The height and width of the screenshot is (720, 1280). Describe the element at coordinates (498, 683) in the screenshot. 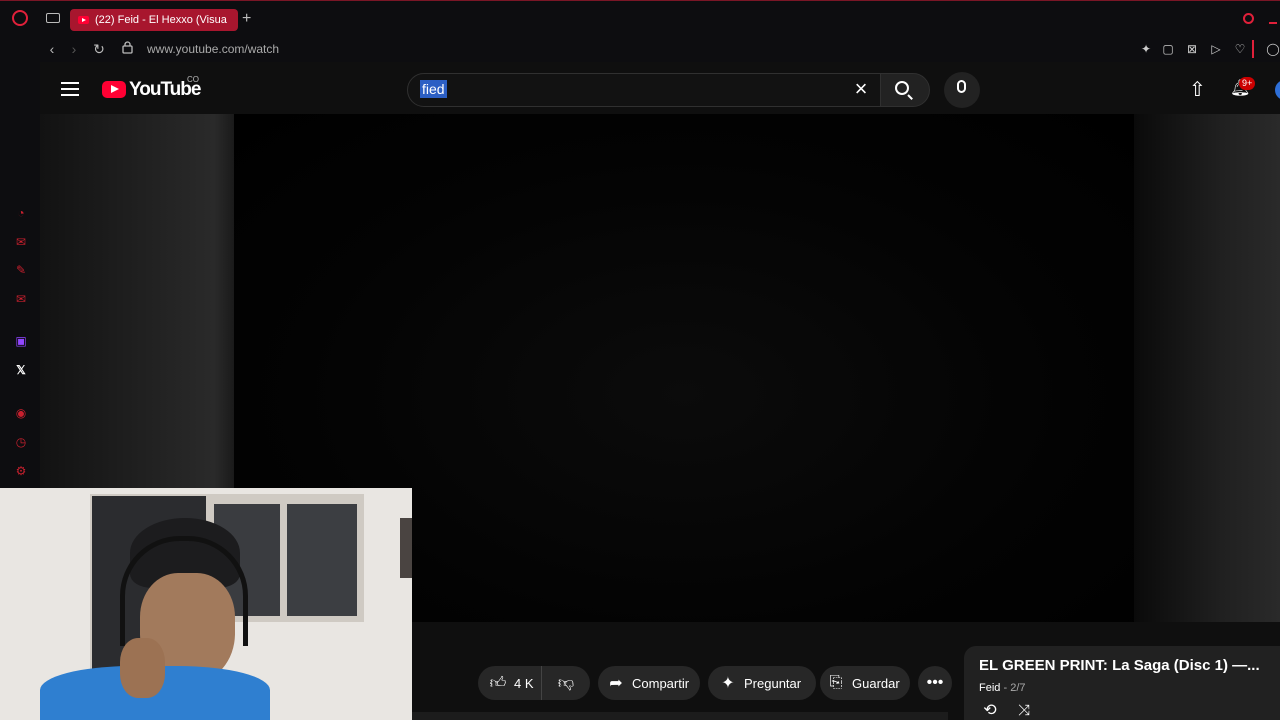

I see `thumbs-up-icon: 👍︎` at that location.